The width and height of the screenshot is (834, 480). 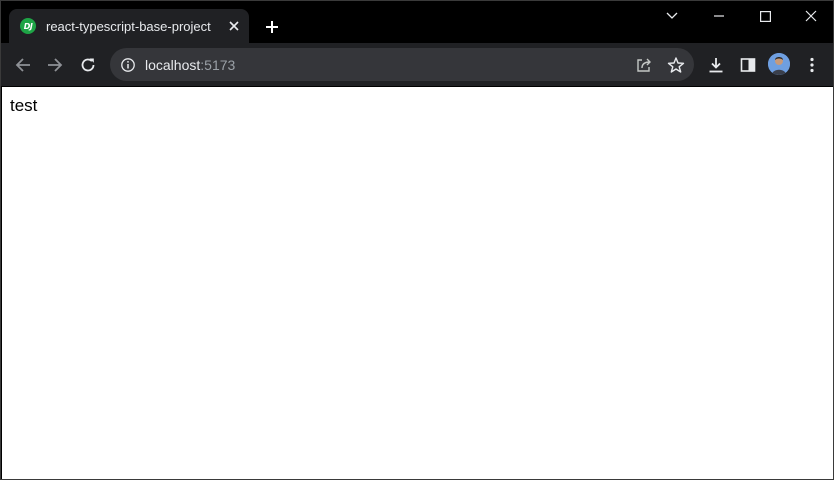 I want to click on url-text: localhost:5173, so click(x=190, y=65).